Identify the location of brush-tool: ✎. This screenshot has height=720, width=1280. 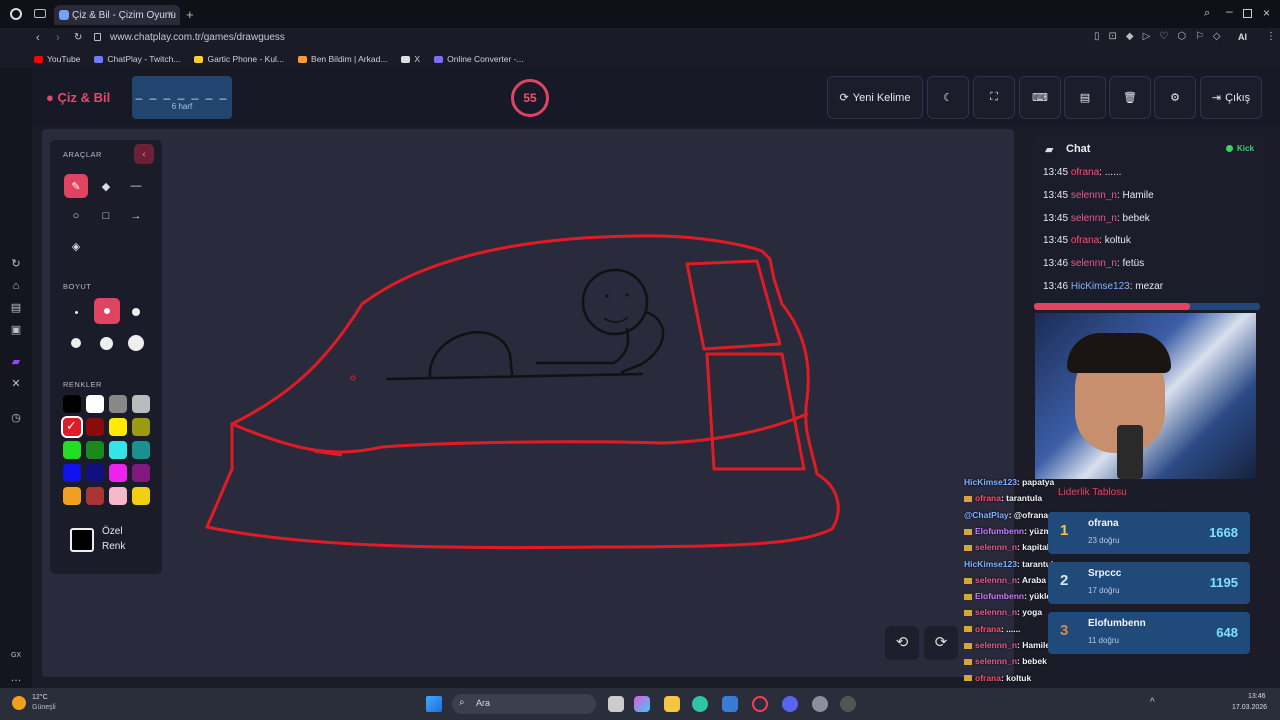
(76, 186).